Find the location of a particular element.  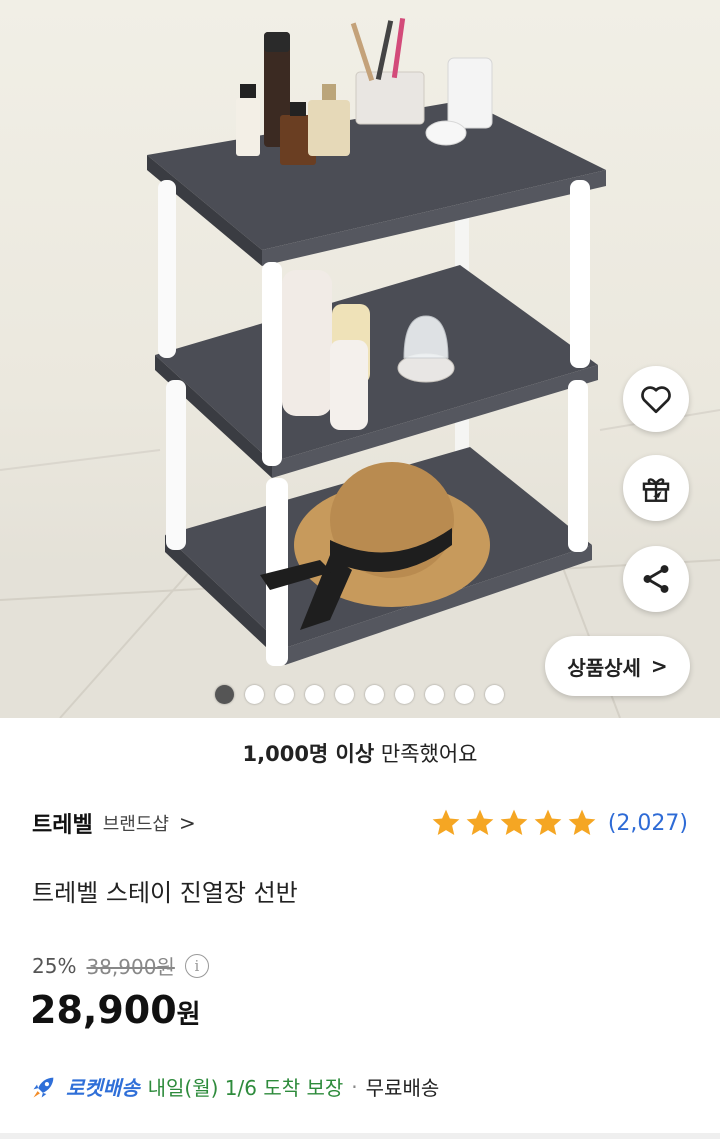

rating-summary: (2,027) is located at coordinates (559, 823).